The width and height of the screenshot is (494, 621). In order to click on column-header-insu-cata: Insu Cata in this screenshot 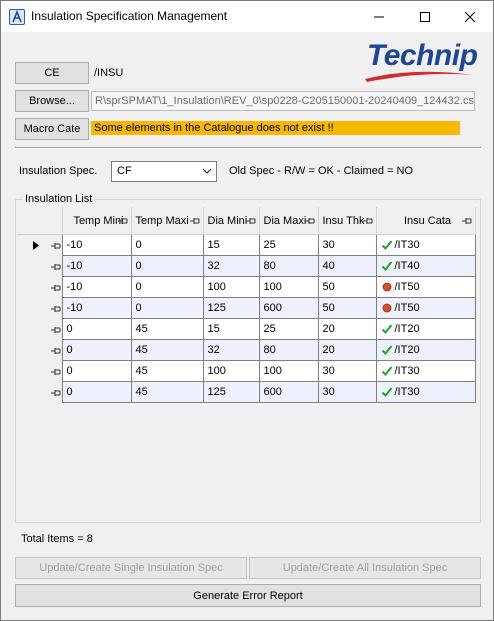, I will do `click(425, 221)`.